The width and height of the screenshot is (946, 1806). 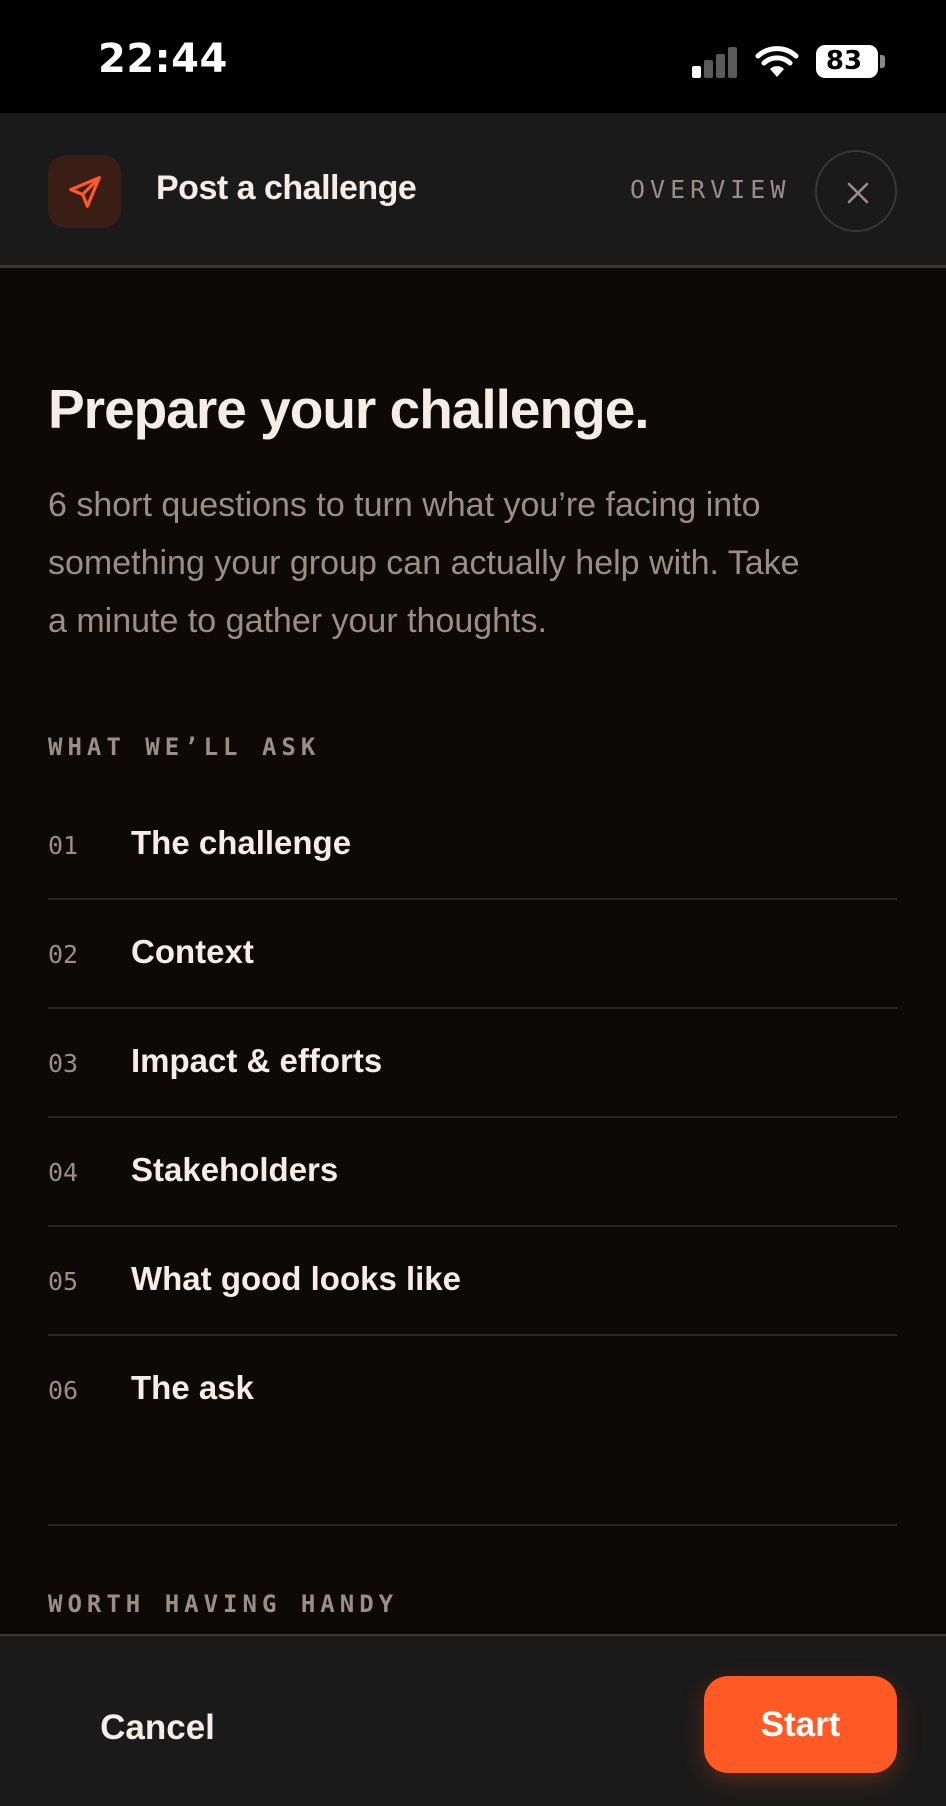 I want to click on list-item-label: Context, so click(x=192, y=951).